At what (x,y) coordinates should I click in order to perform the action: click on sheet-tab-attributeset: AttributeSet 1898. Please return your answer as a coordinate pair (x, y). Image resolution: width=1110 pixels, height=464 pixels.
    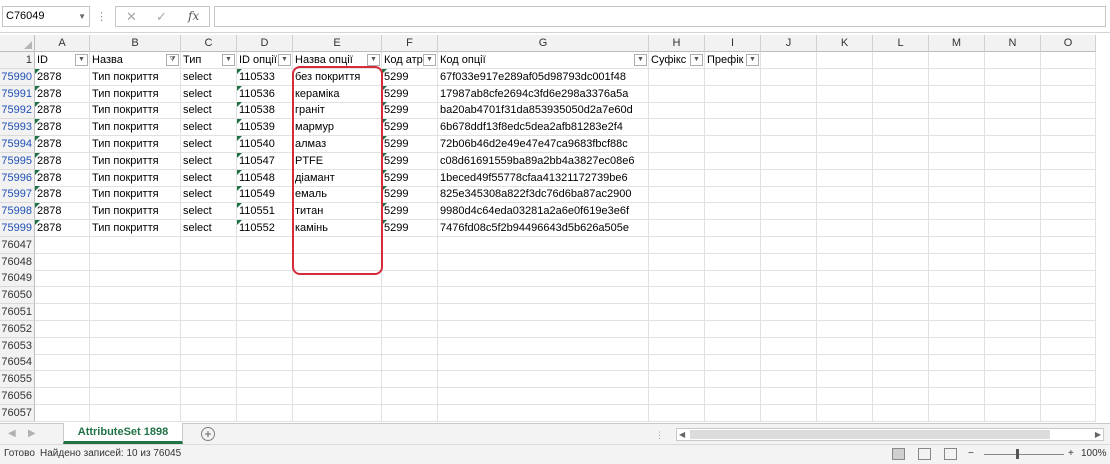
    Looking at the image, I should click on (123, 433).